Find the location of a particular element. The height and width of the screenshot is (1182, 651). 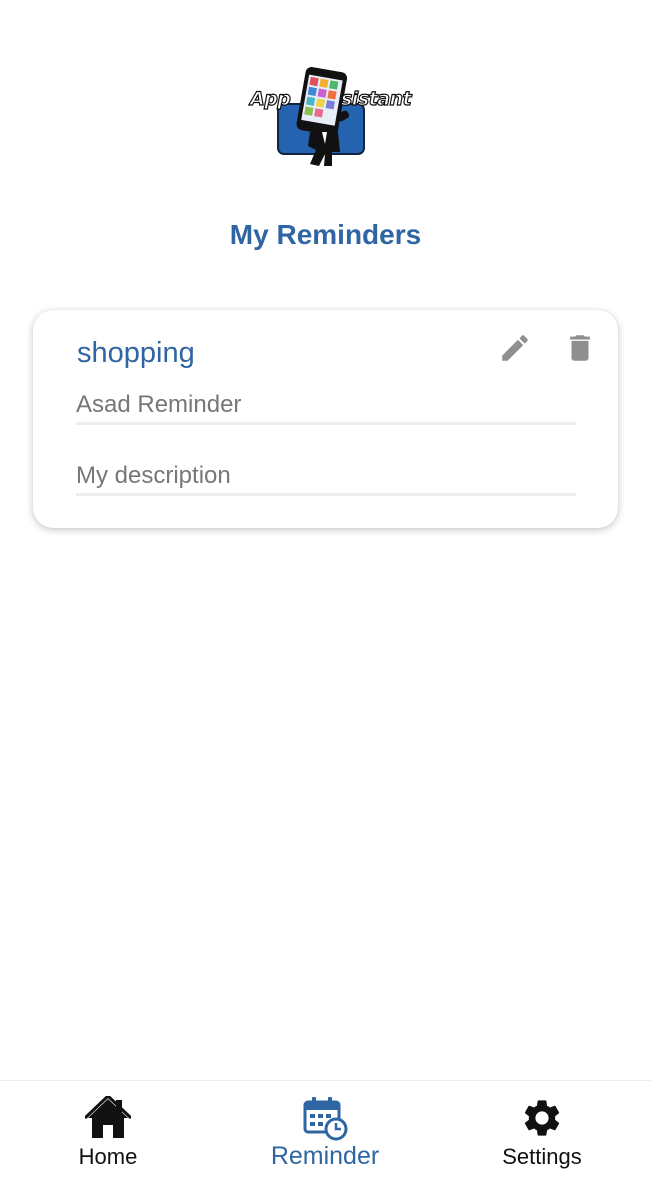

delete-button is located at coordinates (580, 348).